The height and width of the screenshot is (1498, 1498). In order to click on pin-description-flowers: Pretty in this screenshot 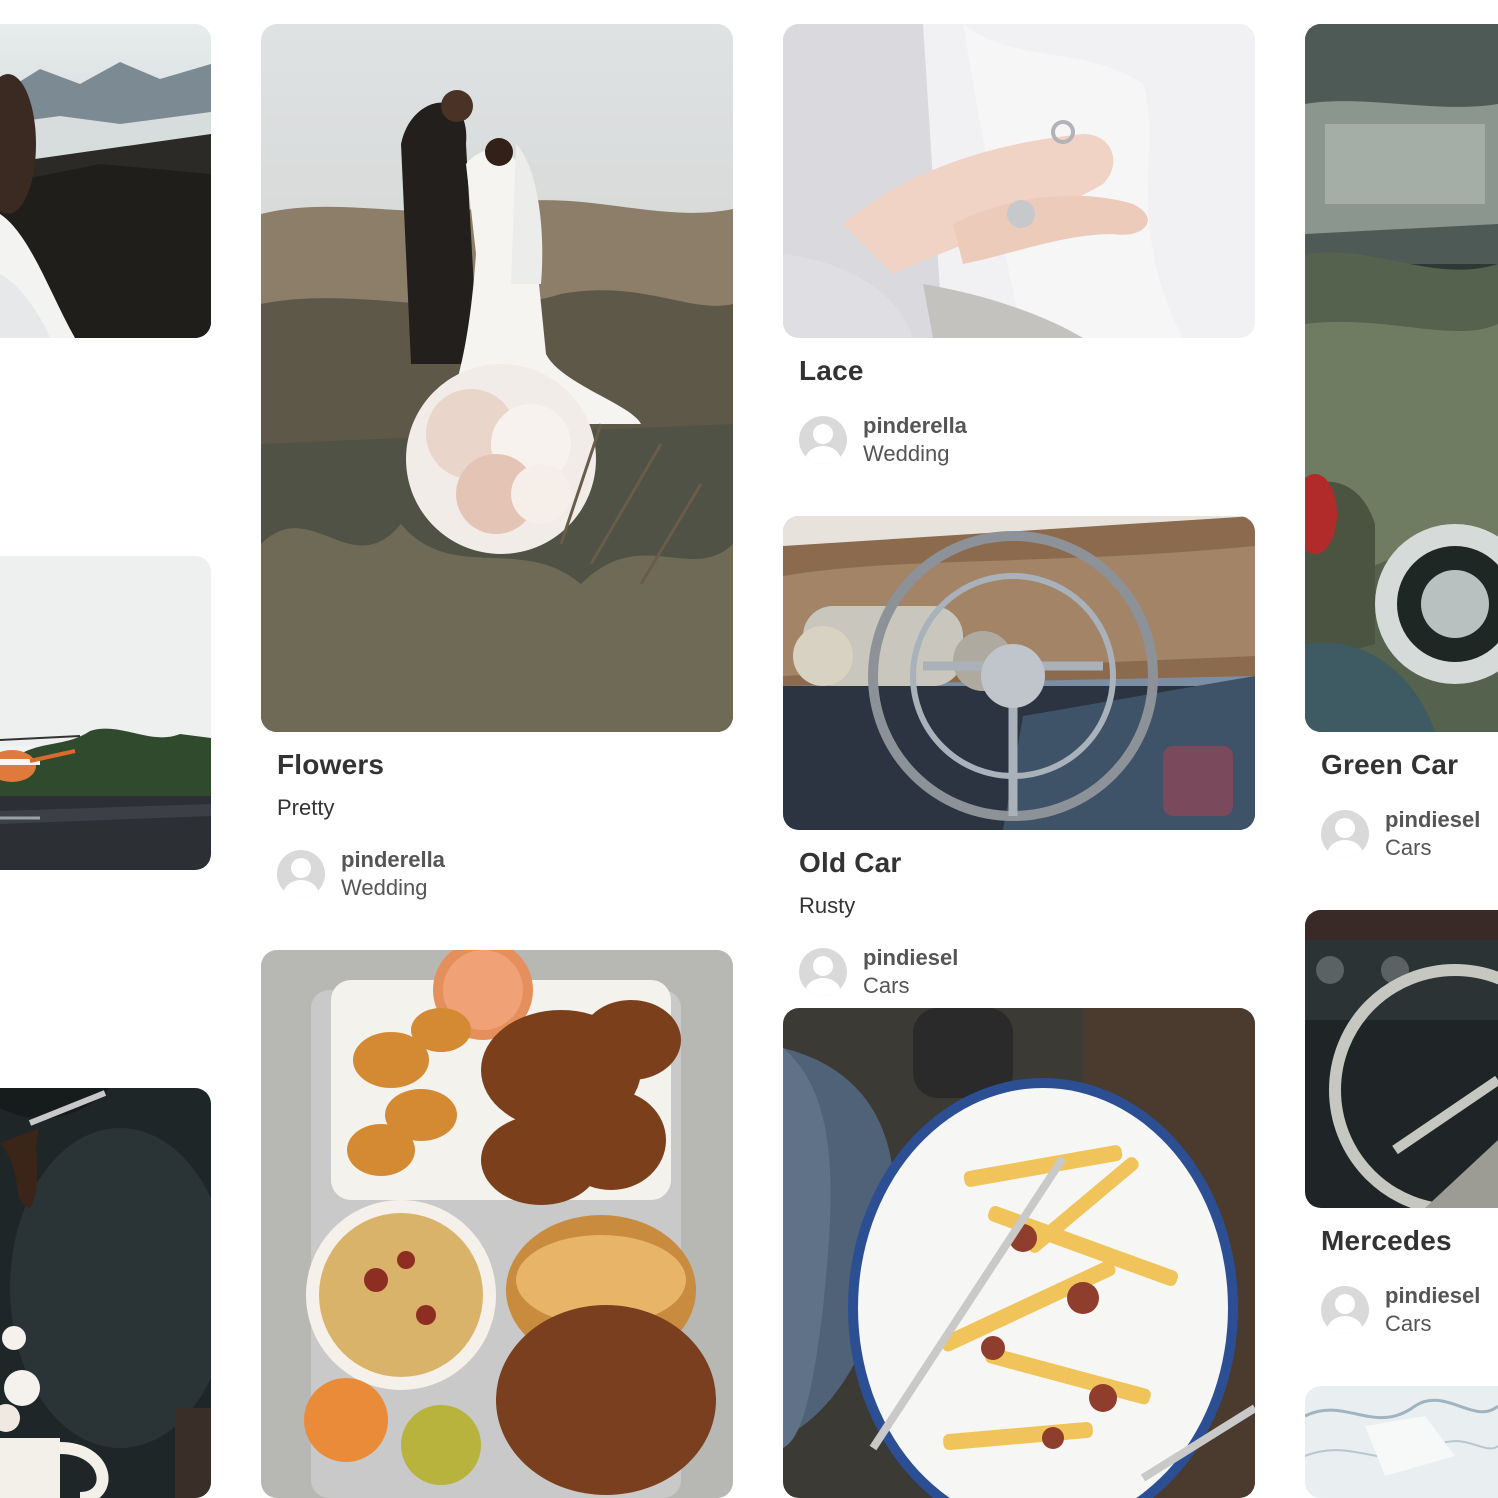, I will do `click(306, 807)`.